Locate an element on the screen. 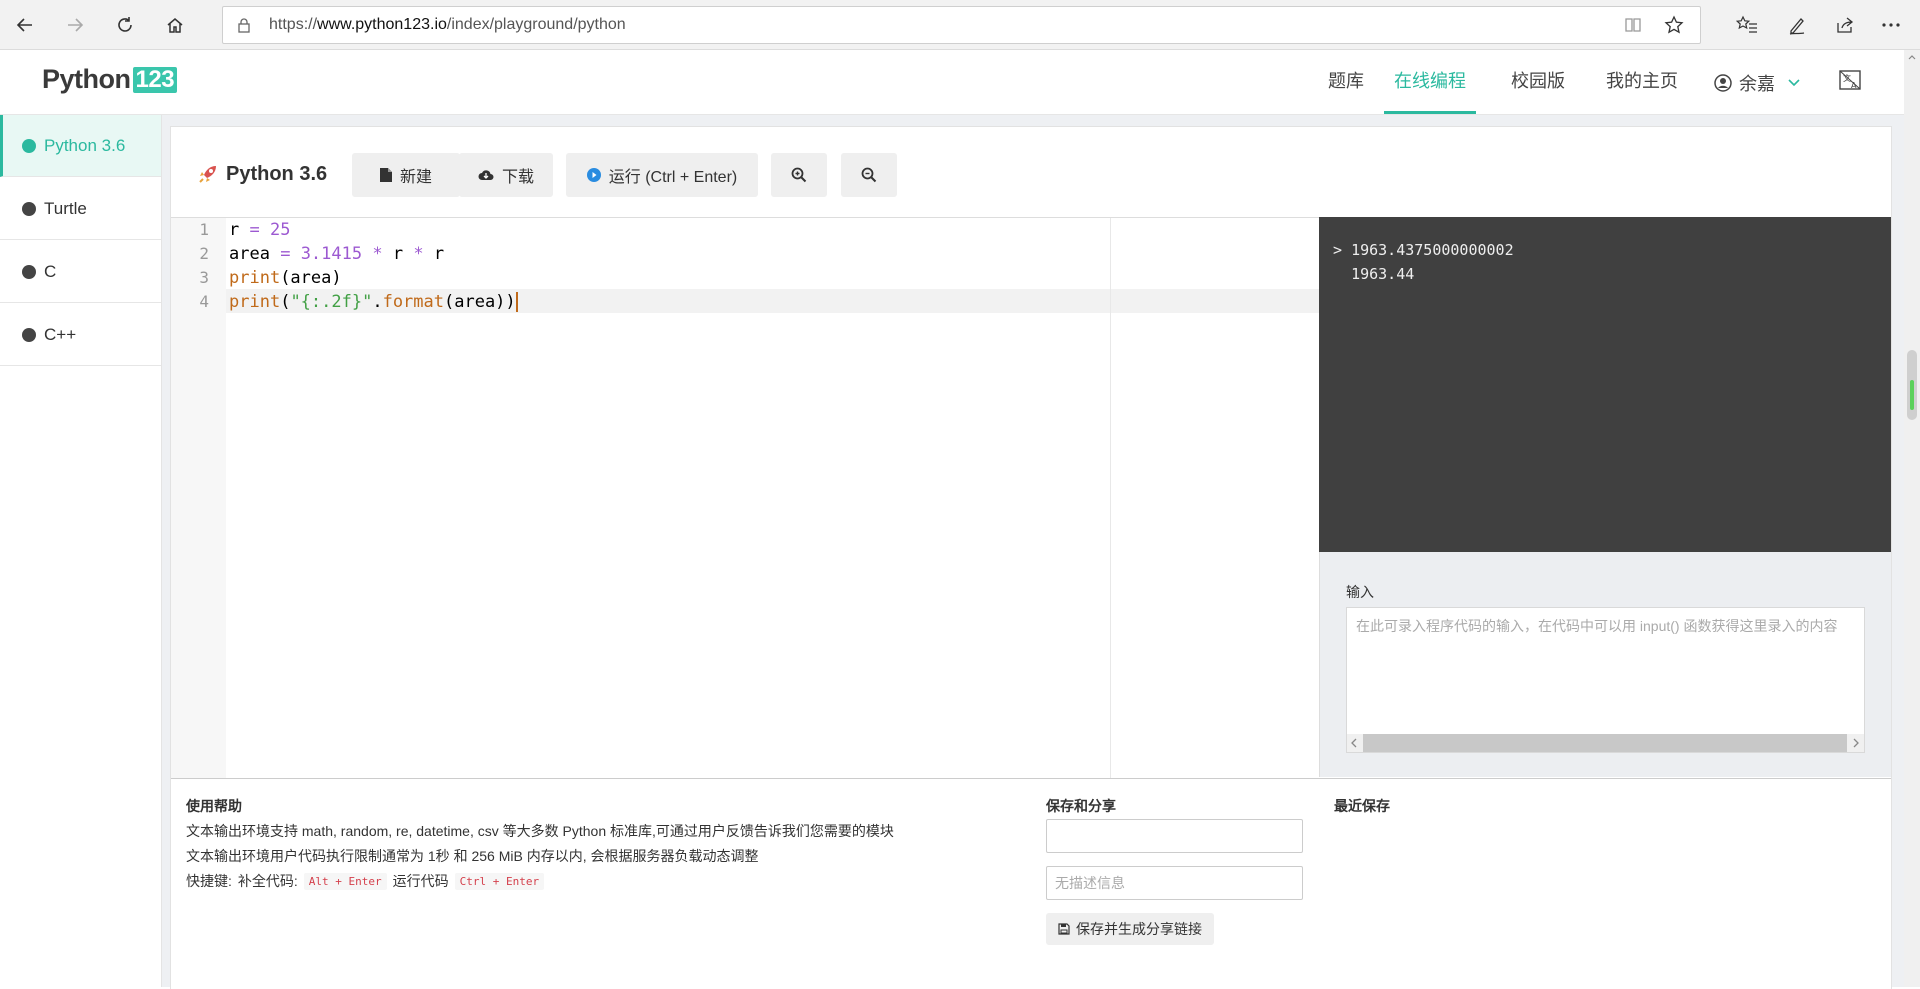  line-number: 3 is located at coordinates (204, 277).